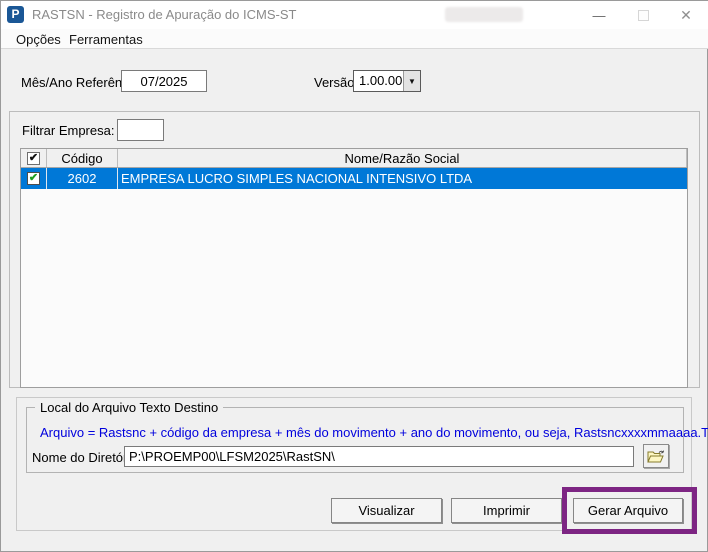 This screenshot has height=552, width=708. I want to click on row-select-cell: ✔, so click(34, 178).